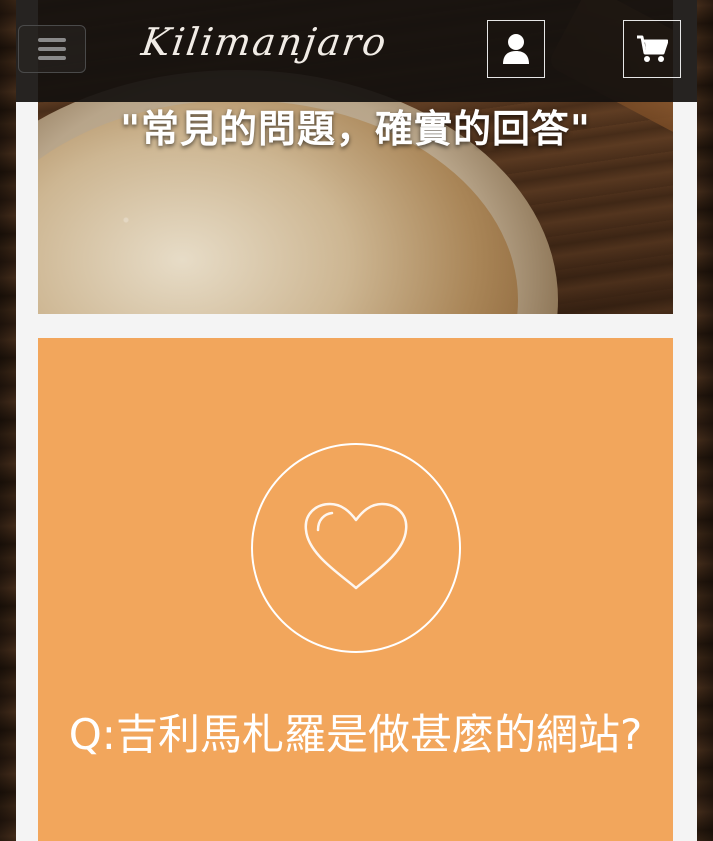 This screenshot has height=841, width=713. I want to click on user-icon, so click(516, 49).